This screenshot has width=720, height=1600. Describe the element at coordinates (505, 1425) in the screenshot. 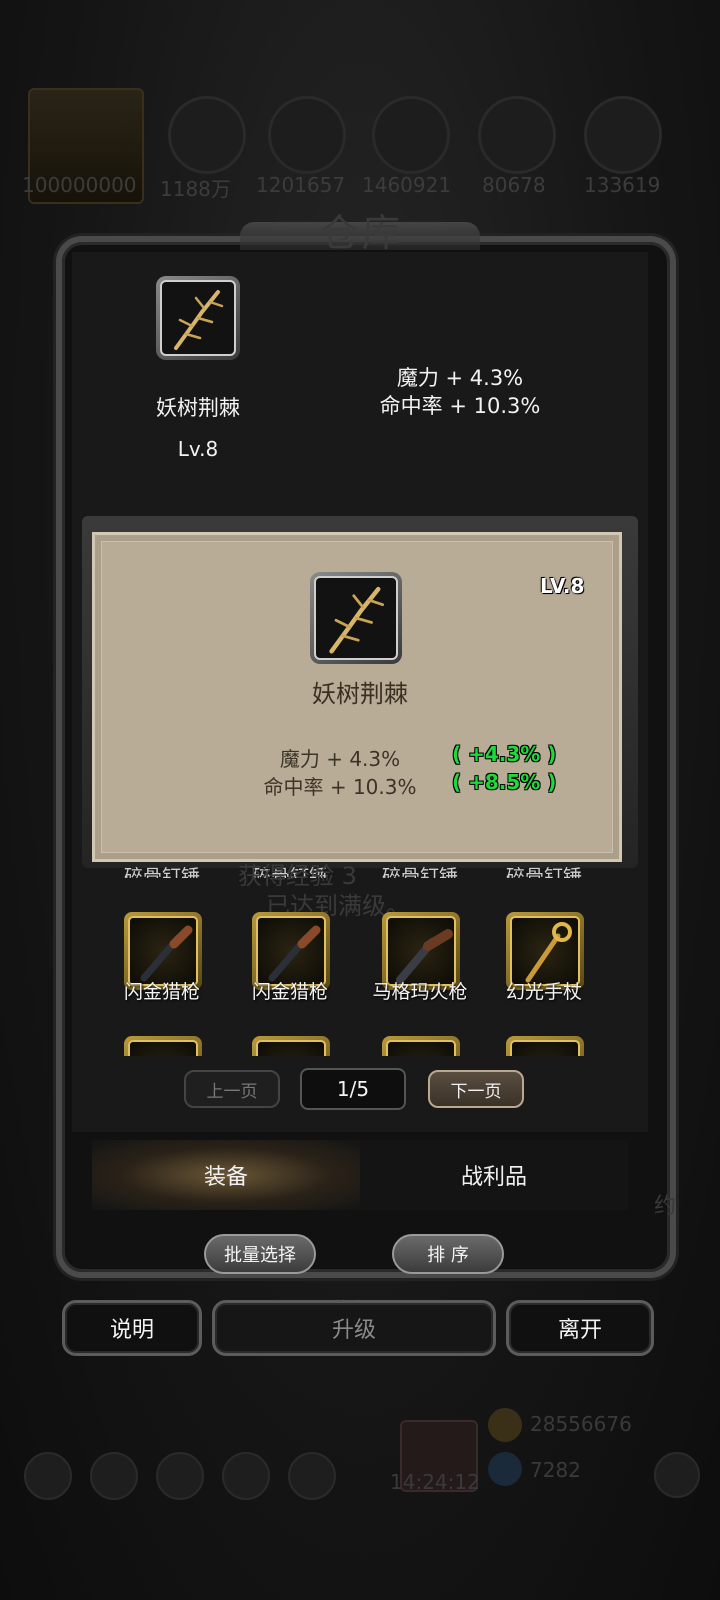

I see `gold-coin-icon` at that location.